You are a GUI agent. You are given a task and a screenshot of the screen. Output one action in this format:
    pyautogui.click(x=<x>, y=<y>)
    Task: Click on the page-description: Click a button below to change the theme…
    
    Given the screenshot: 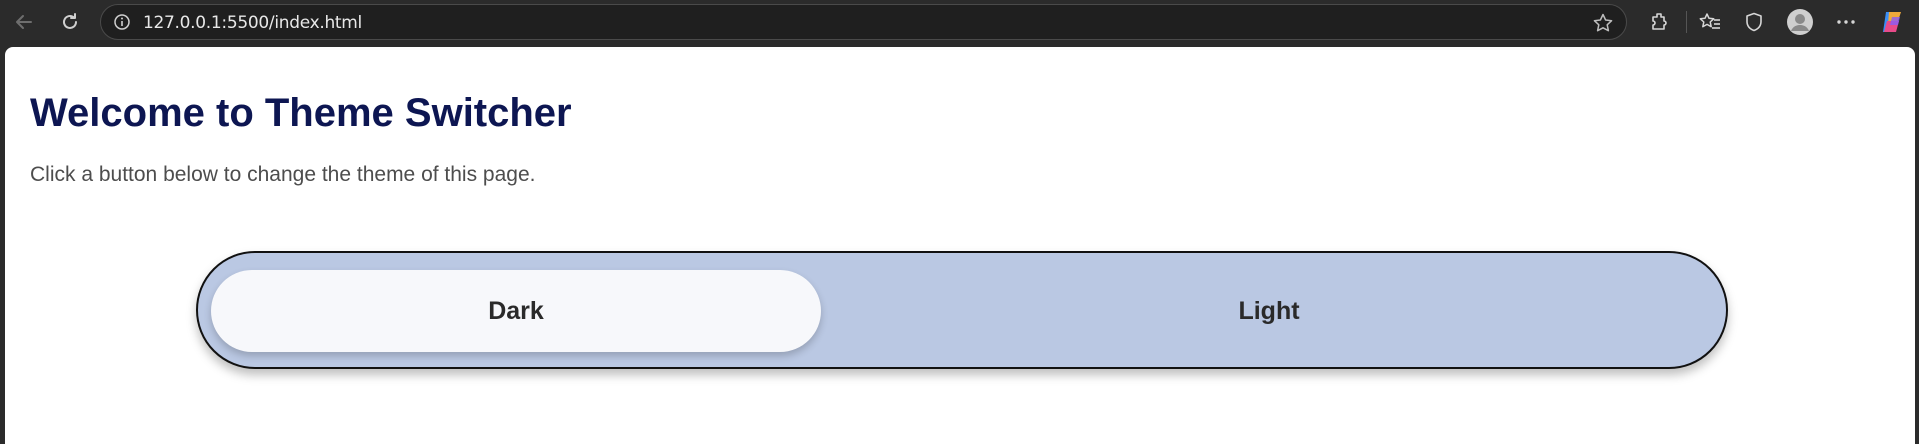 What is the action you would take?
    pyautogui.click(x=283, y=174)
    